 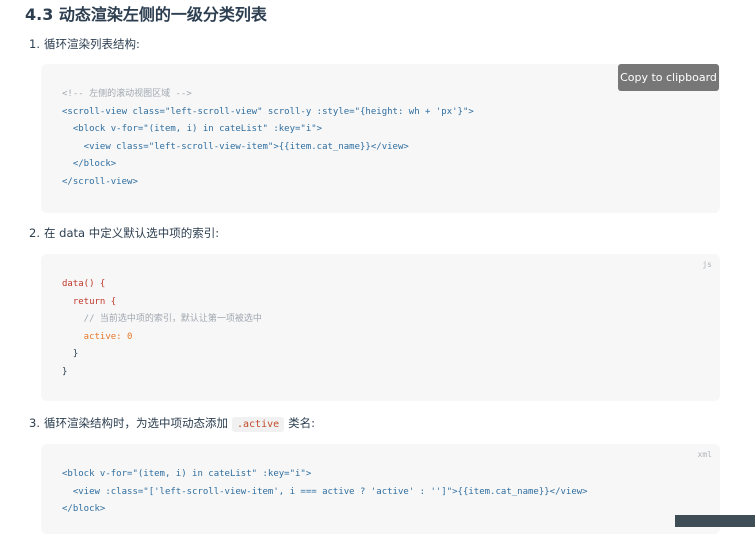 I want to click on step-3: 3. 循环渲染结构时，为选中项动态添加 .active 类名:, so click(x=172, y=423).